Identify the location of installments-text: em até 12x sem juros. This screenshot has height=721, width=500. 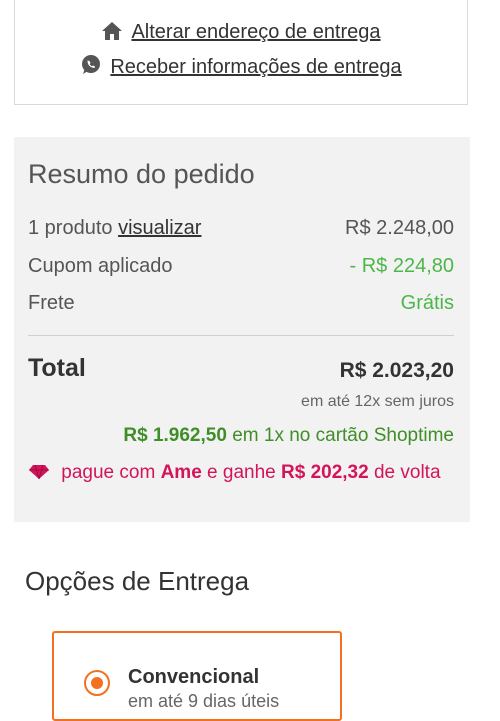
(377, 401).